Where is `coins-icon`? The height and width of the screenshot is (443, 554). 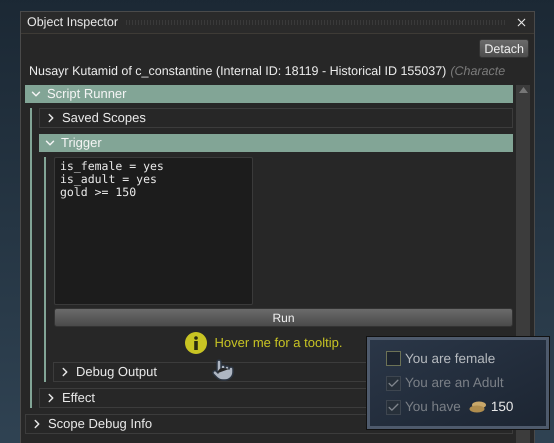 coins-icon is located at coordinates (477, 407).